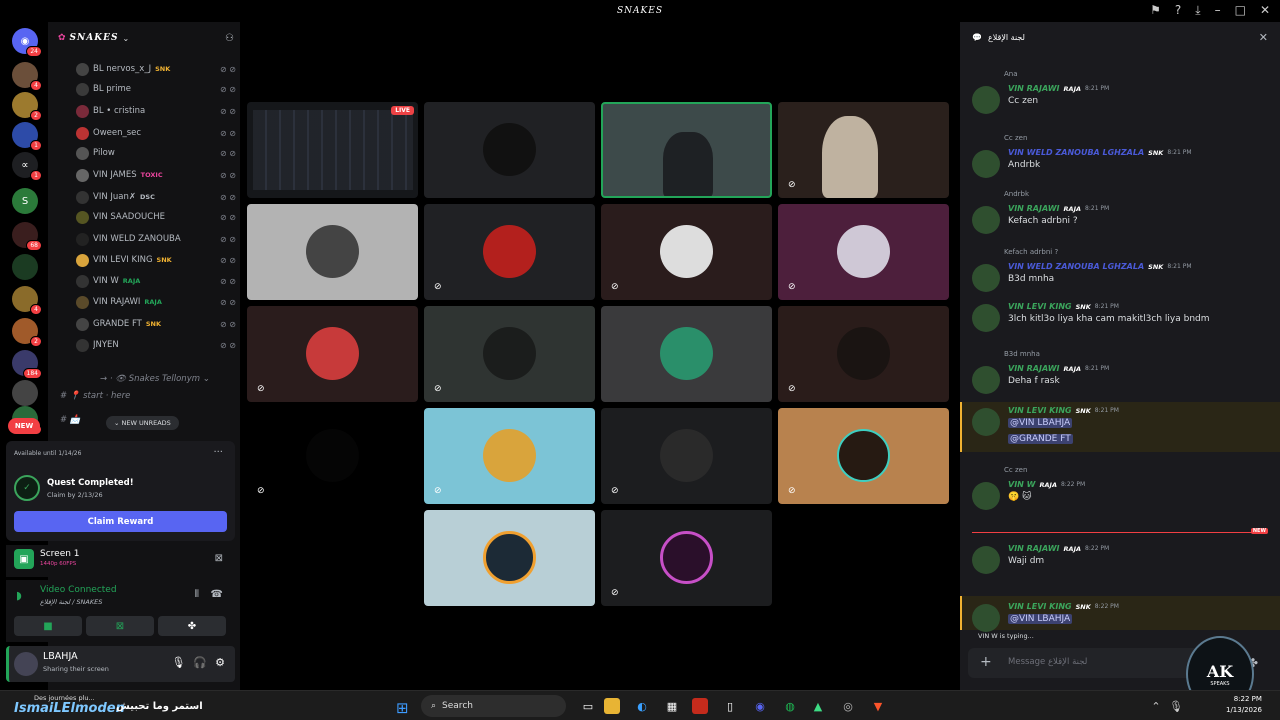  Describe the element at coordinates (27, 364) in the screenshot. I see `server-icon: 184` at that location.